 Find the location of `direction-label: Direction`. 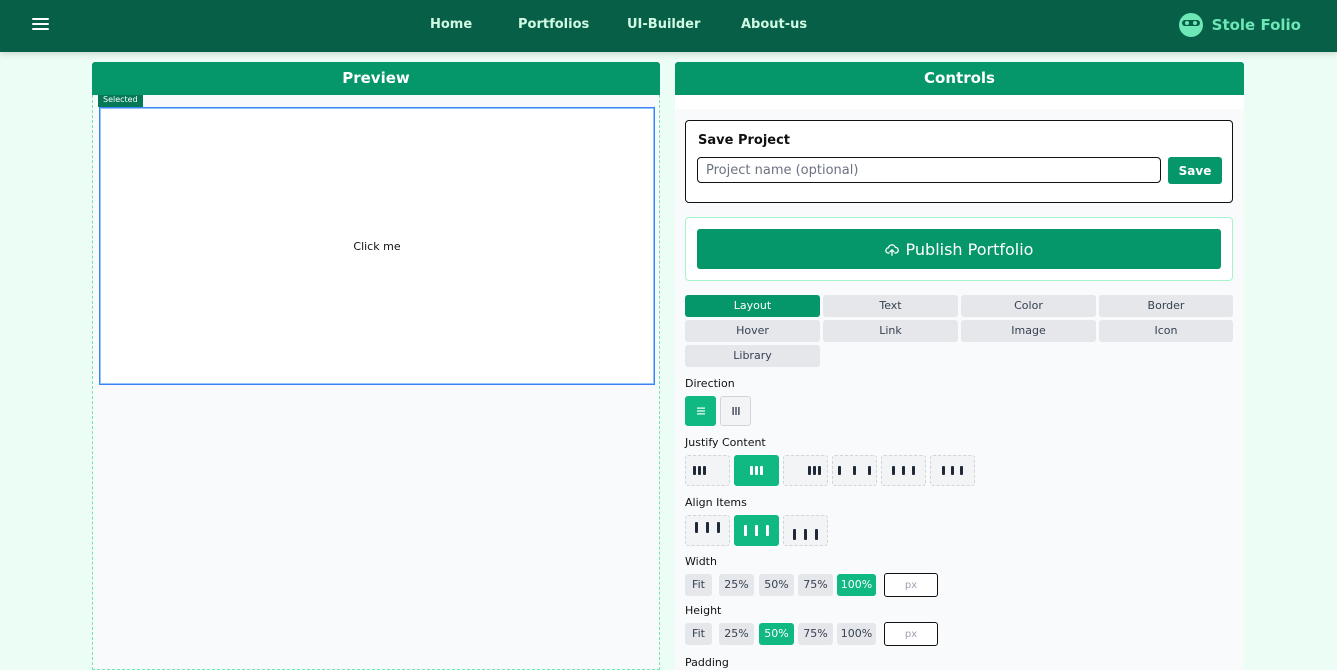

direction-label: Direction is located at coordinates (710, 383).